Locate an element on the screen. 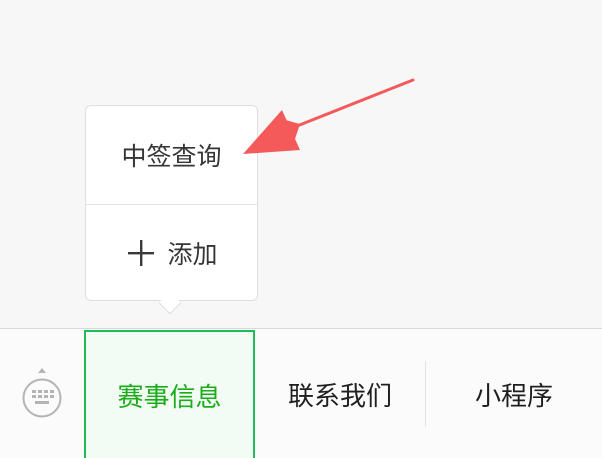 The image size is (602, 458). plus-icon is located at coordinates (141, 253).